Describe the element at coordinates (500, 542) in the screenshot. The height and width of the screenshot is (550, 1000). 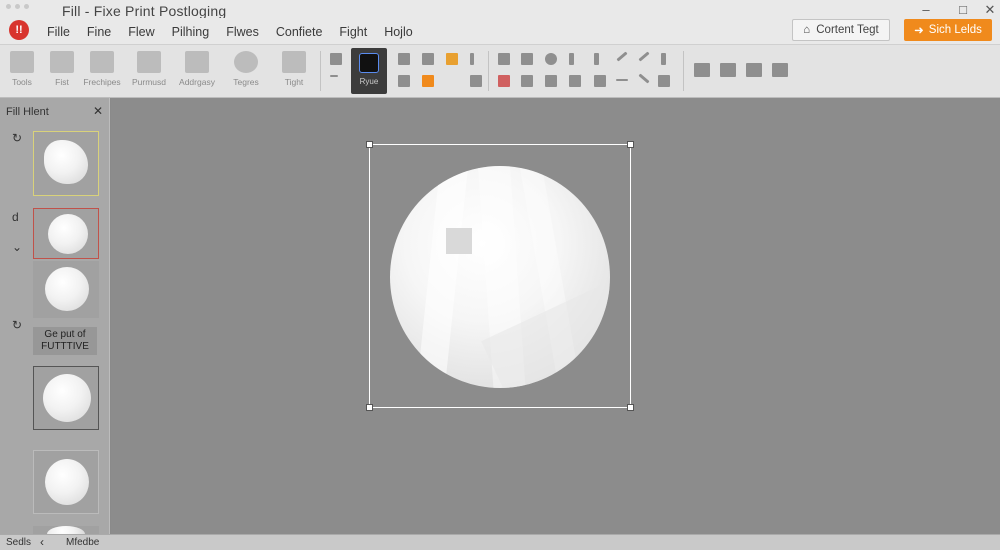
I see `status-bar: Sedls ‹ Mfedbe` at that location.